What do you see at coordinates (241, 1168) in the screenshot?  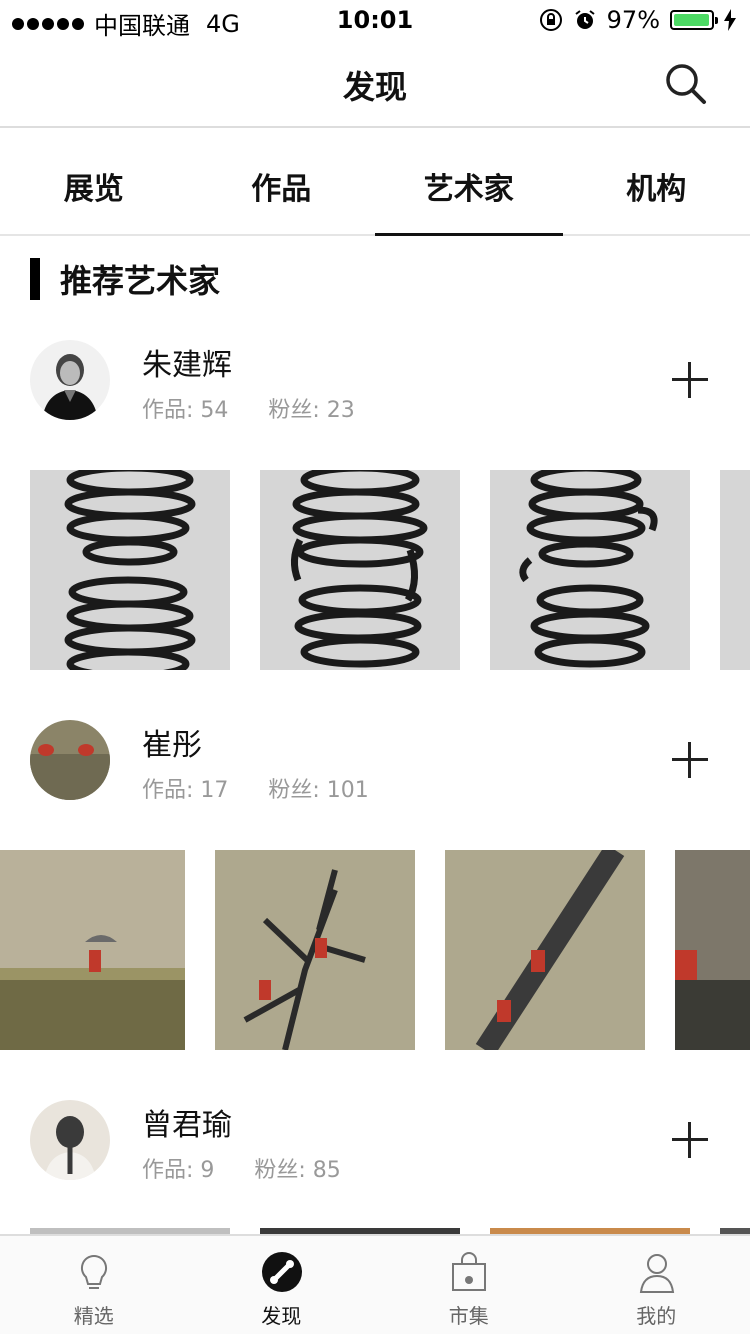 I see `artist-stats: 作品: 9 粉丝: 85` at bounding box center [241, 1168].